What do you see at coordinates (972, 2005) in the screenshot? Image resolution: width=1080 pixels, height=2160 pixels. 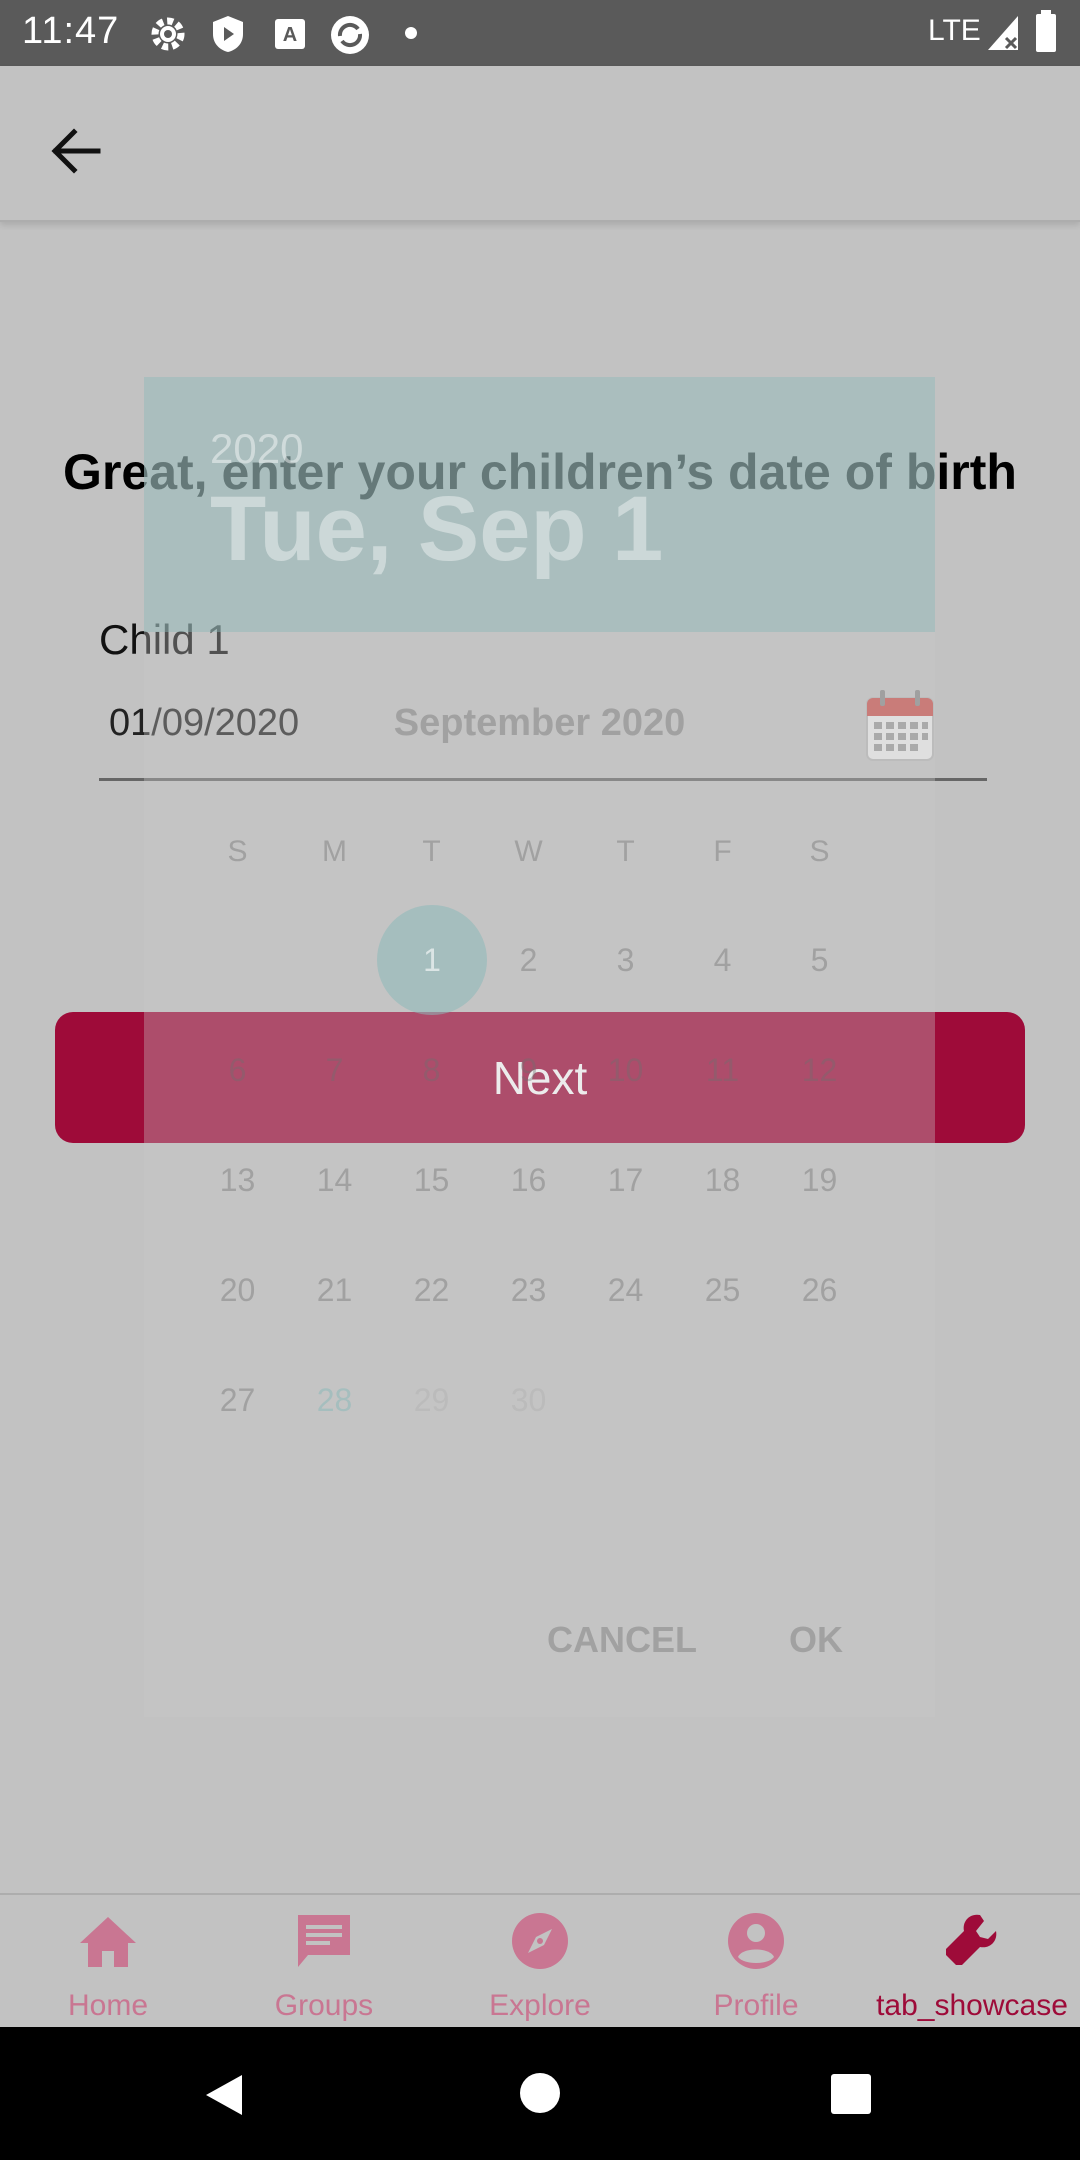 I see `nav-label-tab-showcase: tab_showcase` at bounding box center [972, 2005].